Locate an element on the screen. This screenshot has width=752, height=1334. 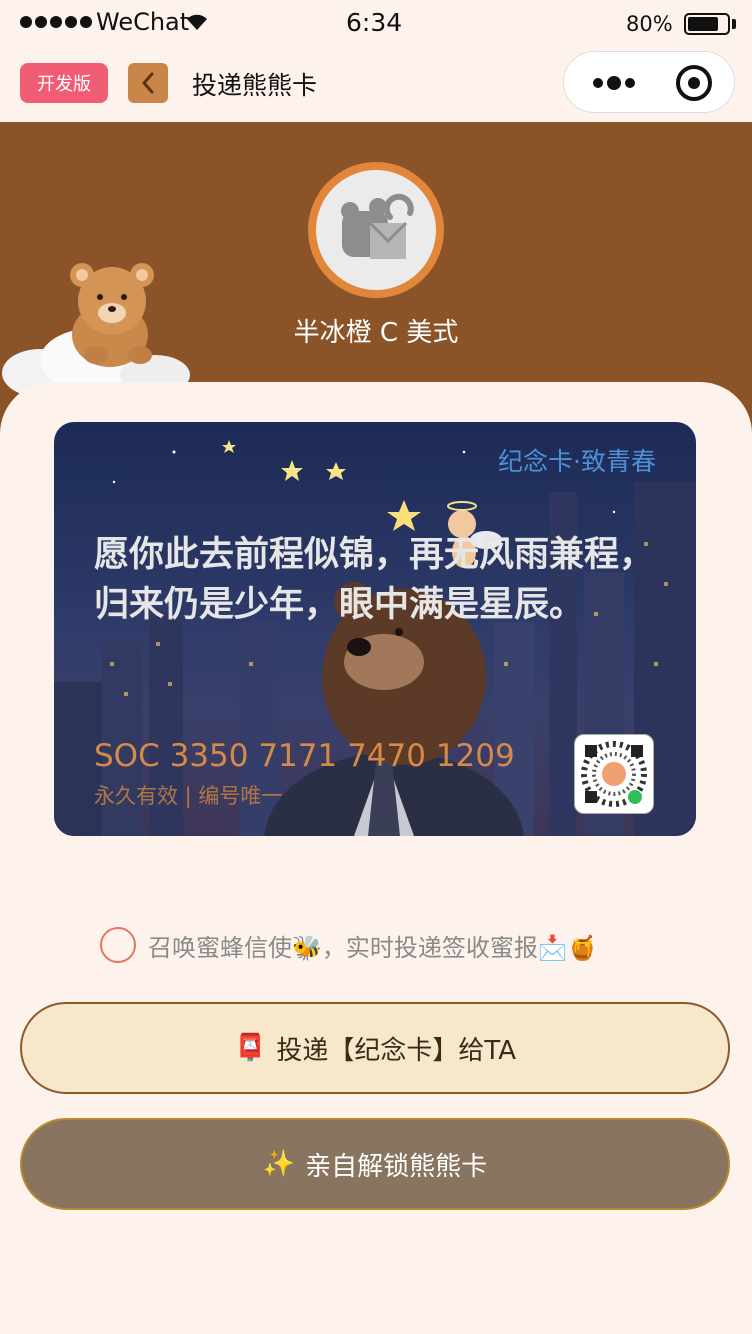
bee-messenger-option: 召唤蜜蜂信使🐝，实时投递签收蜜报📩🍯 is located at coordinates (380, 945).